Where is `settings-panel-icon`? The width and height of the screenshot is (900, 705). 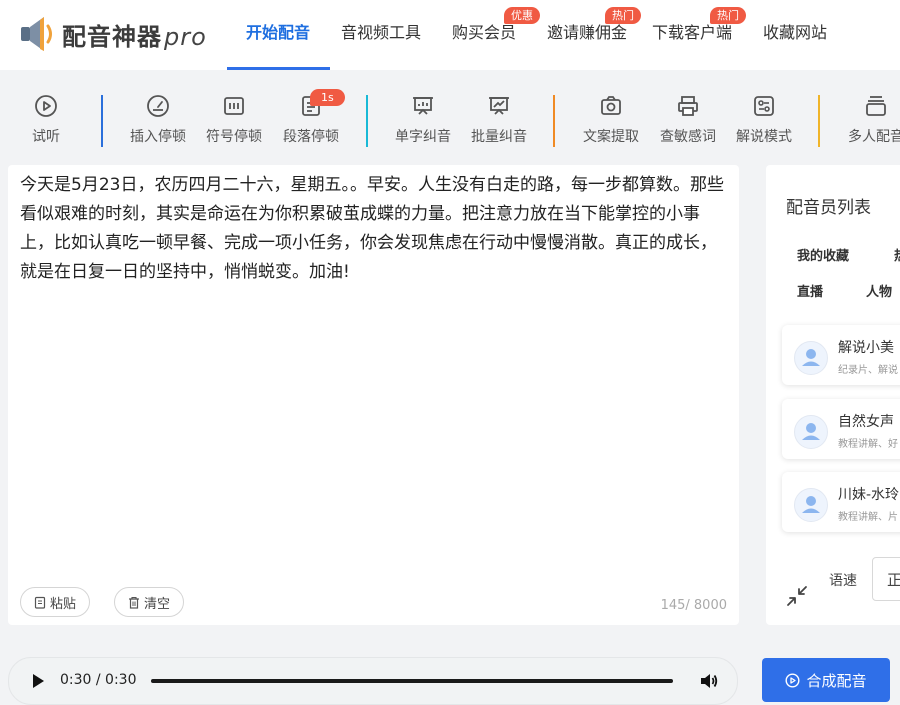 settings-panel-icon is located at coordinates (764, 106).